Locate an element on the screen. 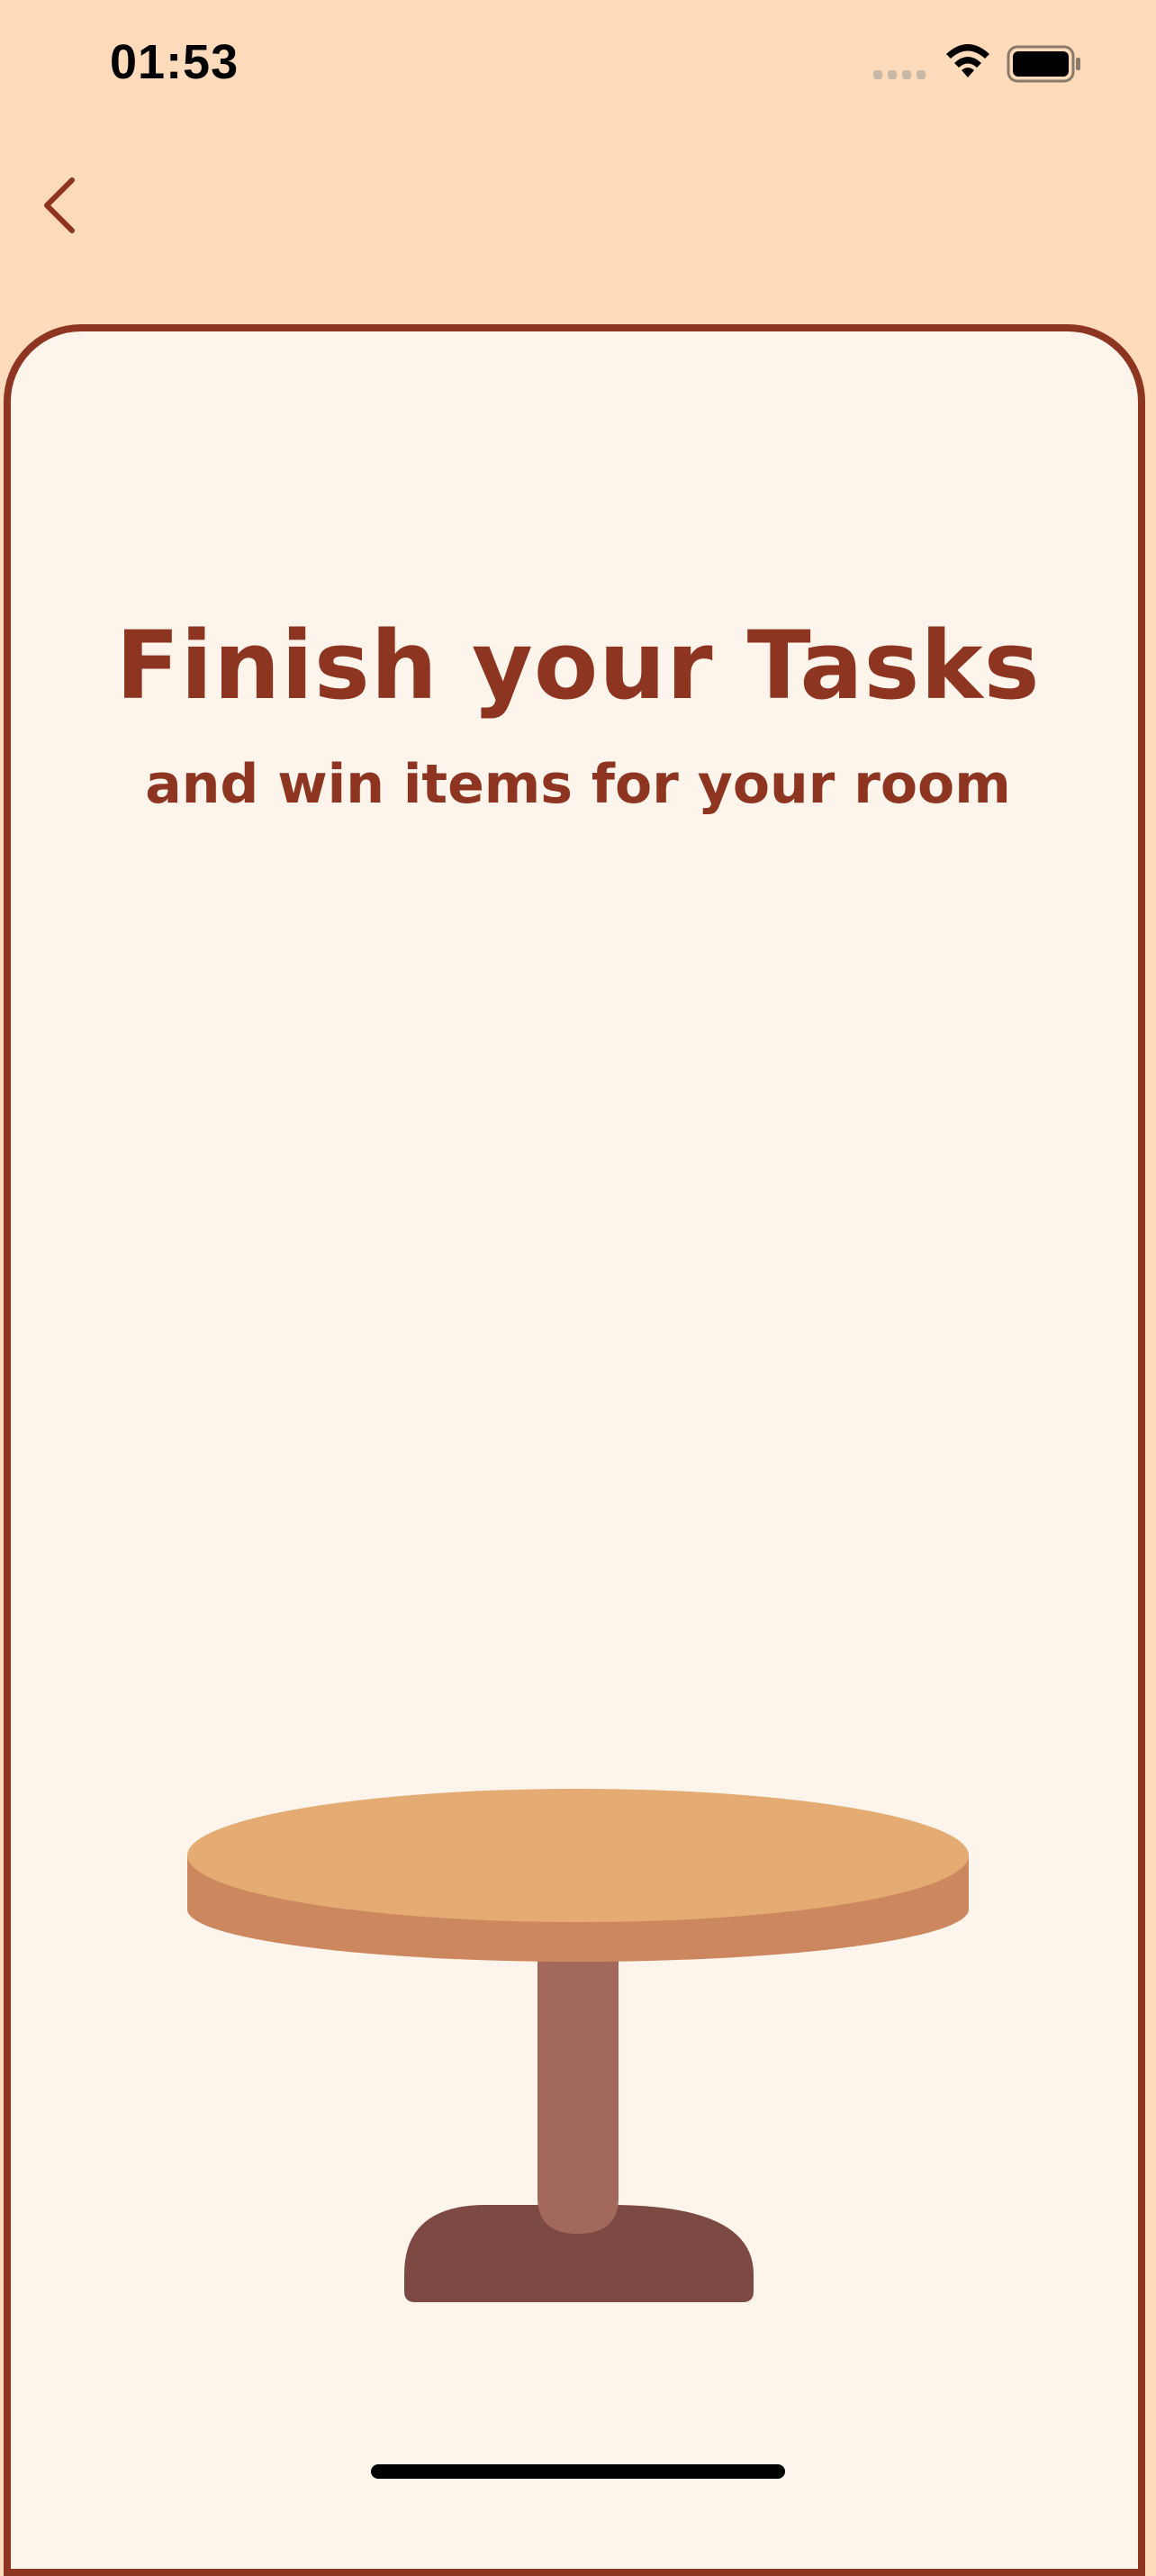 This screenshot has width=1156, height=2576. chevron-left-icon is located at coordinates (59, 205).